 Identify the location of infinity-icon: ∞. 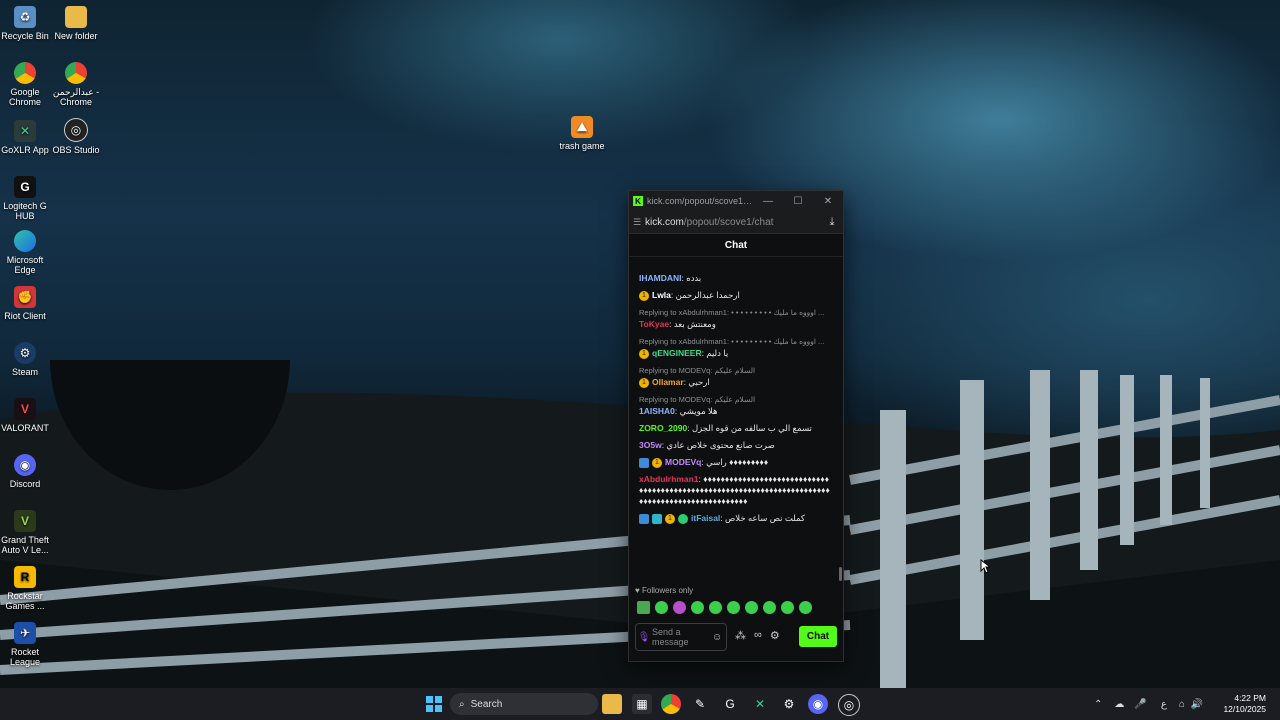
(758, 635).